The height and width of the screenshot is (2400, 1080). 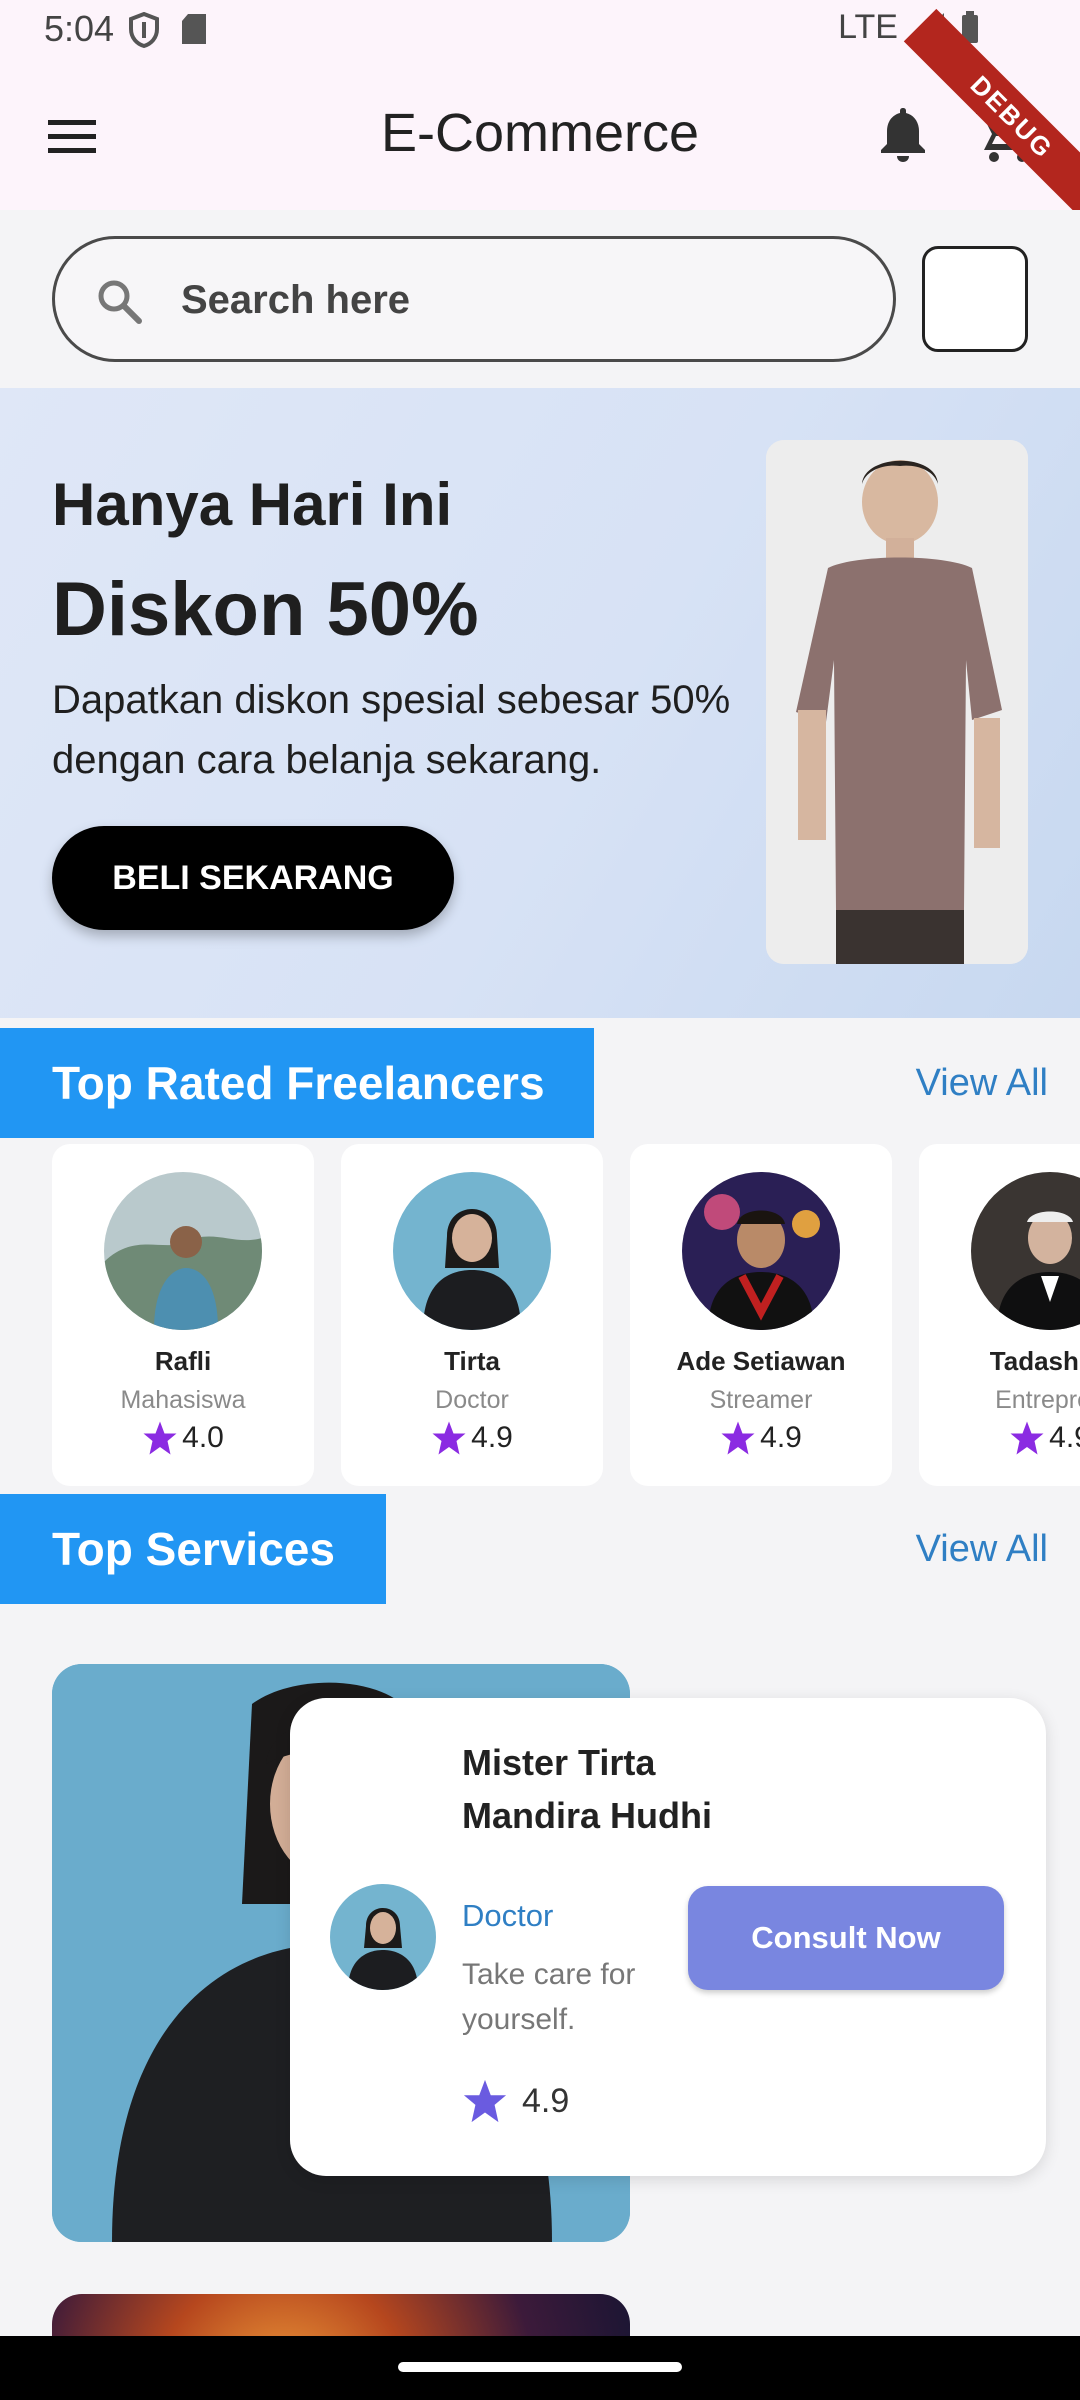 What do you see at coordinates (79, 28) in the screenshot?
I see `status-time: 5:04` at bounding box center [79, 28].